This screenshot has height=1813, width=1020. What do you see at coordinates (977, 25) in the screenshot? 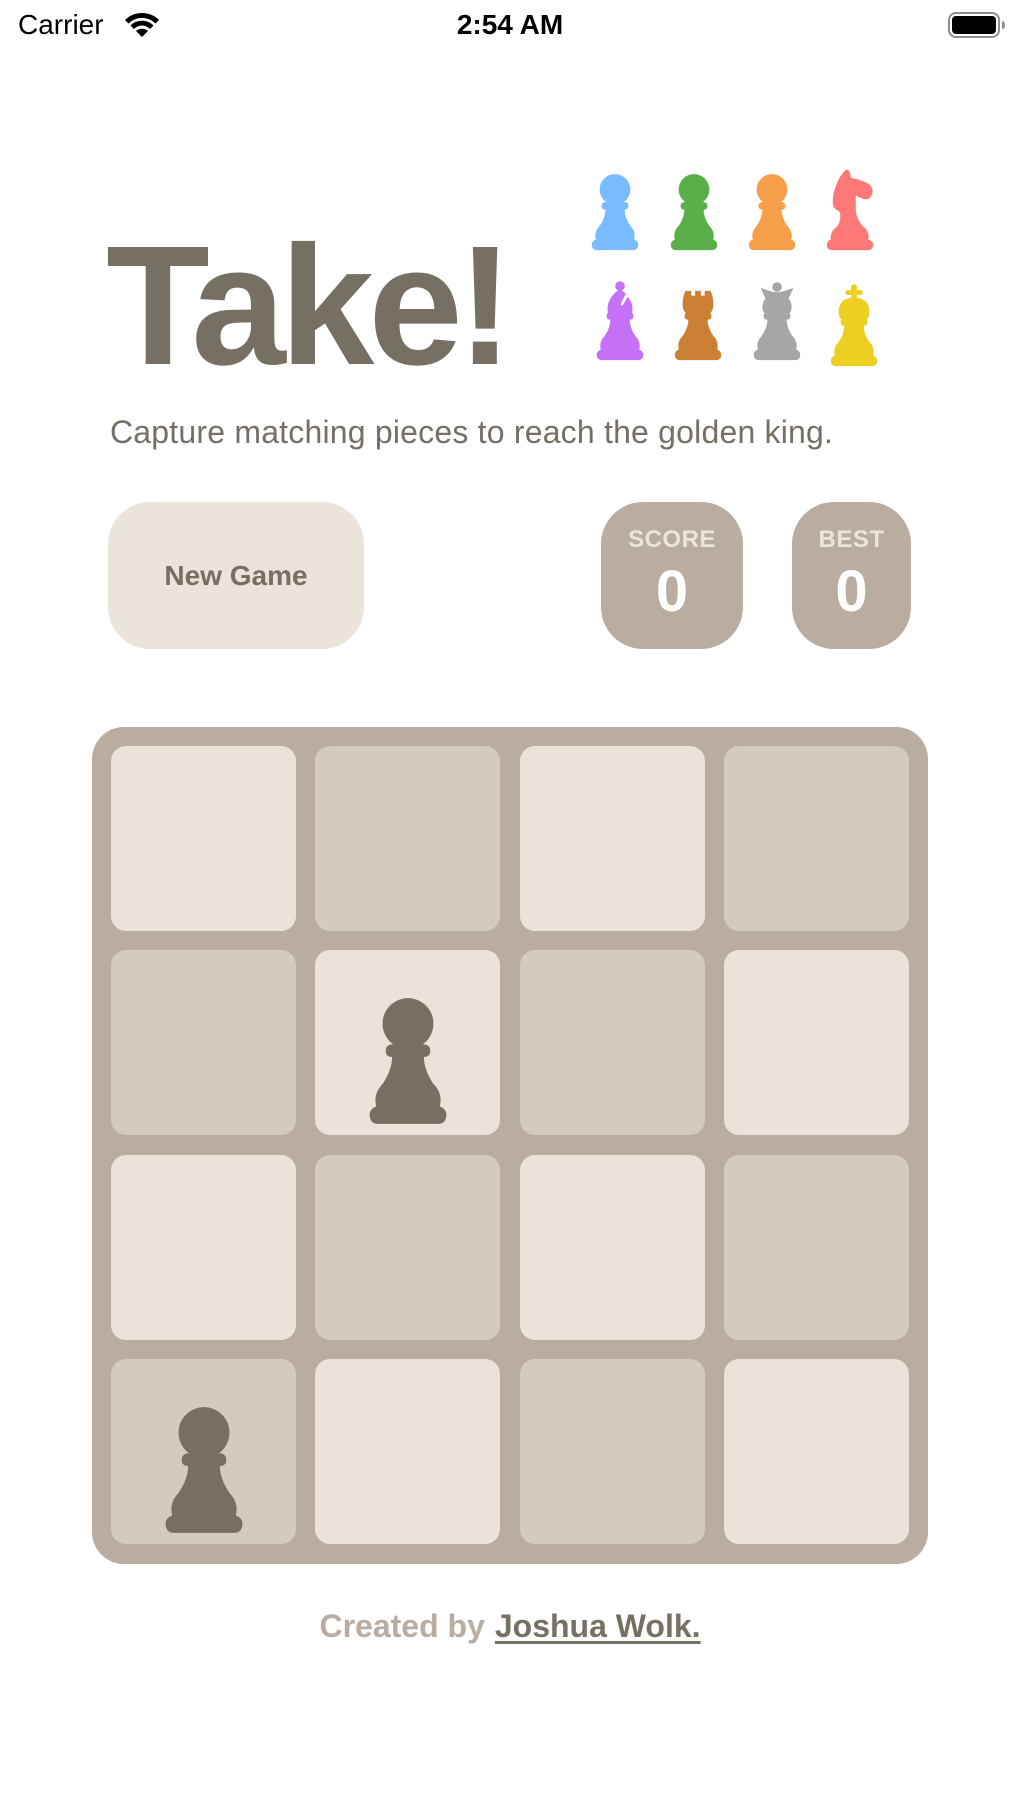
I see `battery-full-icon` at bounding box center [977, 25].